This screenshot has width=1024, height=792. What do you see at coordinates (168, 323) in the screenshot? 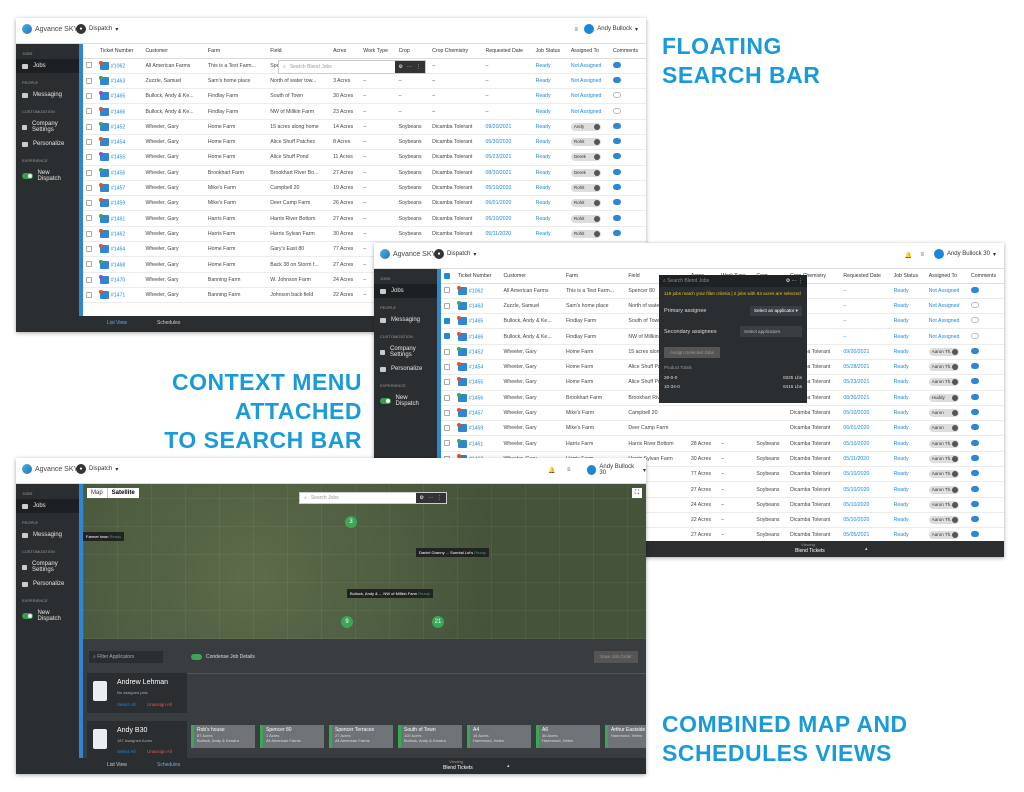
I see `schedules-tab: Schedules` at bounding box center [168, 323].